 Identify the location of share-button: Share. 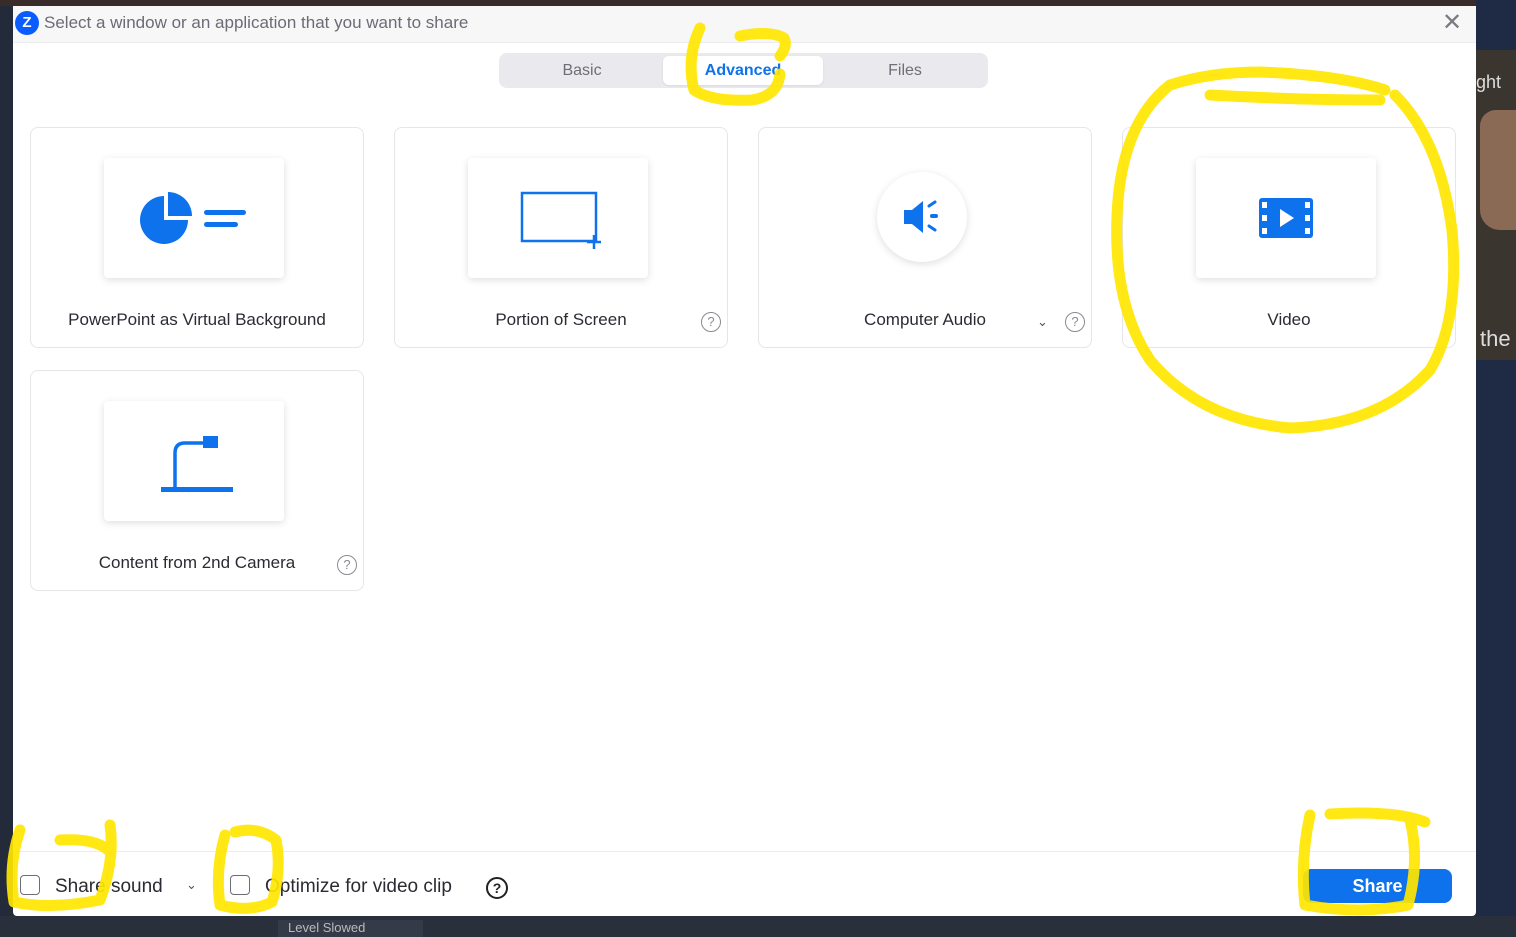
(1377, 886).